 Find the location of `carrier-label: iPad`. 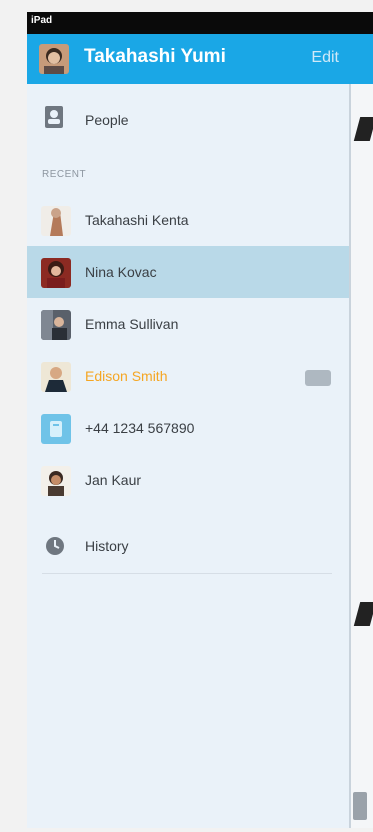

carrier-label: iPad is located at coordinates (42, 20).